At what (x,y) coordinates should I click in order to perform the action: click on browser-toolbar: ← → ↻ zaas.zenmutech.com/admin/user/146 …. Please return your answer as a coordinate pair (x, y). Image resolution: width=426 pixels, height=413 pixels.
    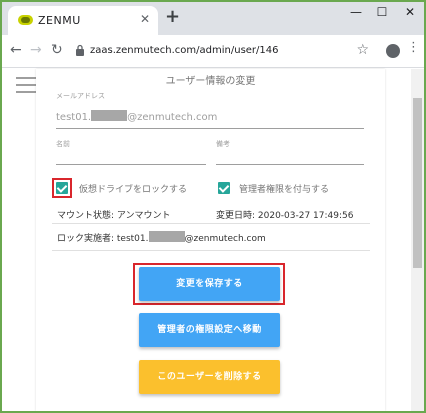
    Looking at the image, I should click on (213, 51).